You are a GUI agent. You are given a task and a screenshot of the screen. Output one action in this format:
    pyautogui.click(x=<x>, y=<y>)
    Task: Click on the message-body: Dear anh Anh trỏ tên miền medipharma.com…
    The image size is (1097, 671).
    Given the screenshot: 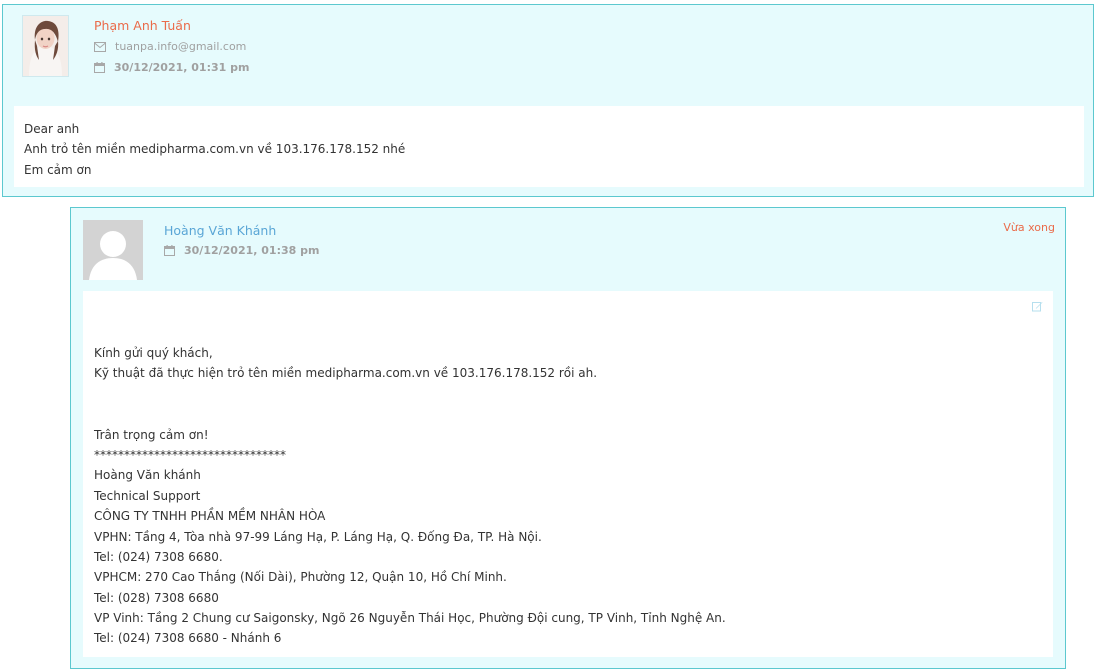 What is the action you would take?
    pyautogui.click(x=549, y=146)
    